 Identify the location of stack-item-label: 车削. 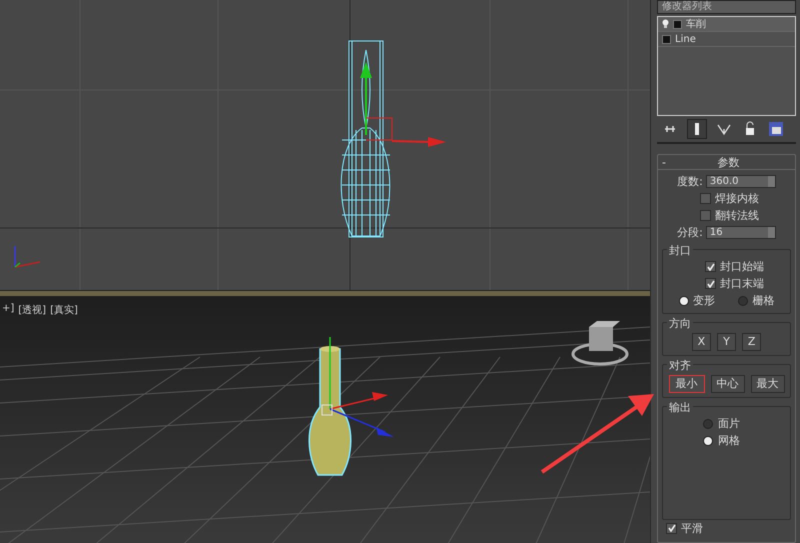
(696, 24).